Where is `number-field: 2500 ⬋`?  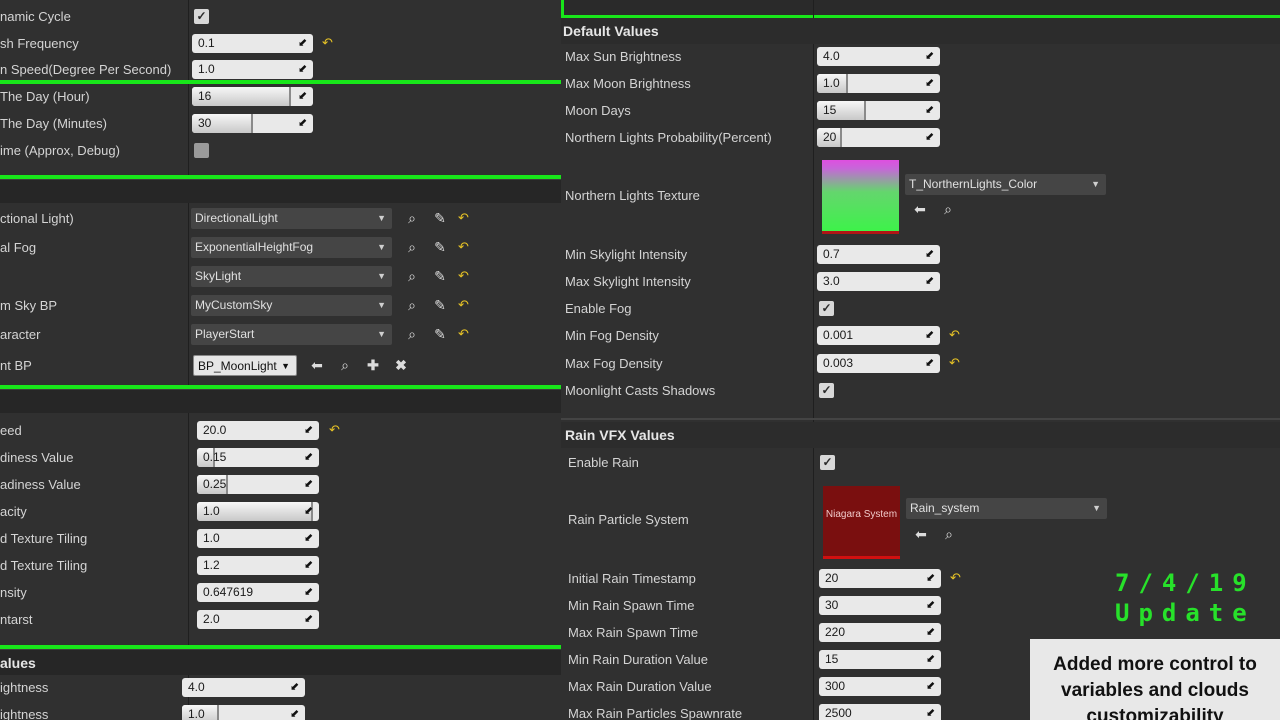
number-field: 2500 ⬋ is located at coordinates (880, 712).